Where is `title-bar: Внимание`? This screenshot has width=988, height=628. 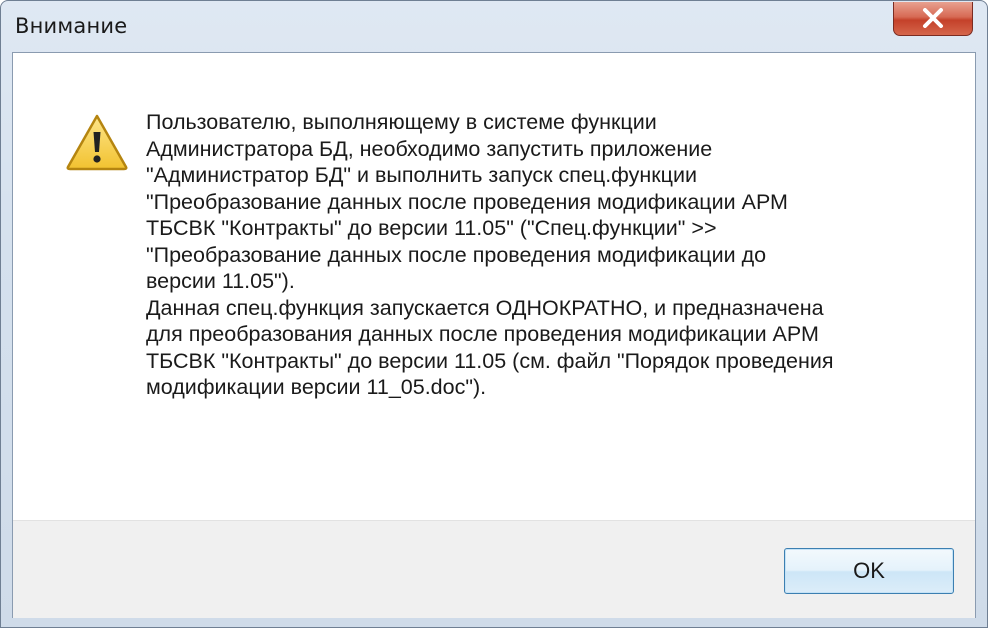 title-bar: Внимание is located at coordinates (494, 26).